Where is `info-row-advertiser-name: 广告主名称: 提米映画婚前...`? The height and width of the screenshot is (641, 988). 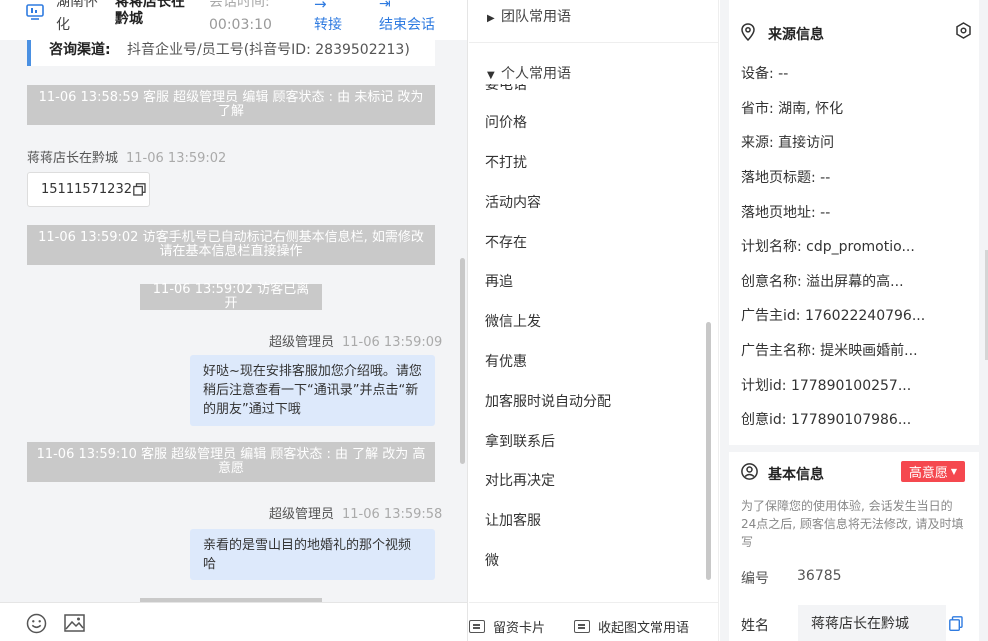 info-row-advertiser-name: 广告主名称: 提米映画婚前... is located at coordinates (829, 351).